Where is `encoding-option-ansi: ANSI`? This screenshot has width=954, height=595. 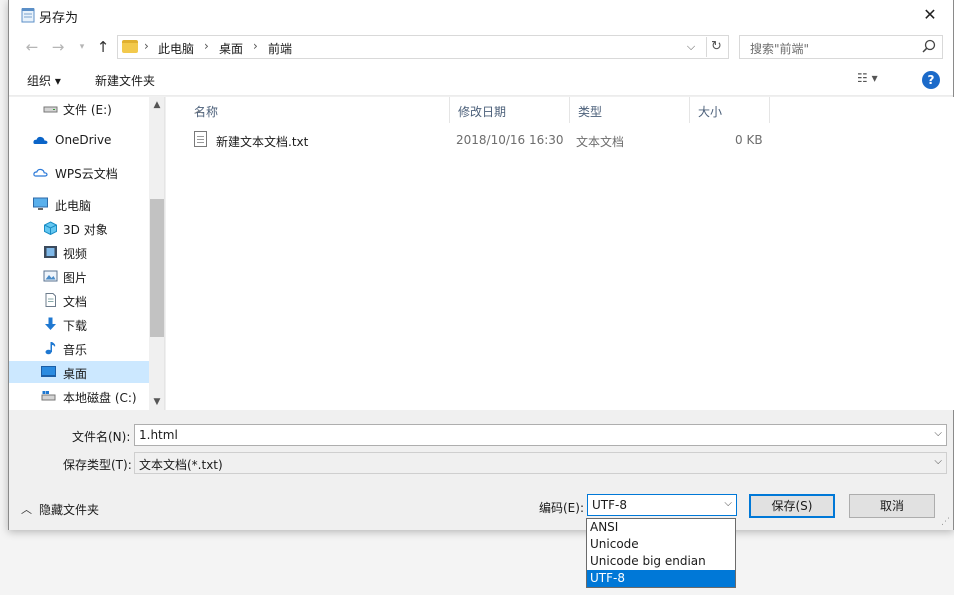 encoding-option-ansi: ANSI is located at coordinates (661, 527).